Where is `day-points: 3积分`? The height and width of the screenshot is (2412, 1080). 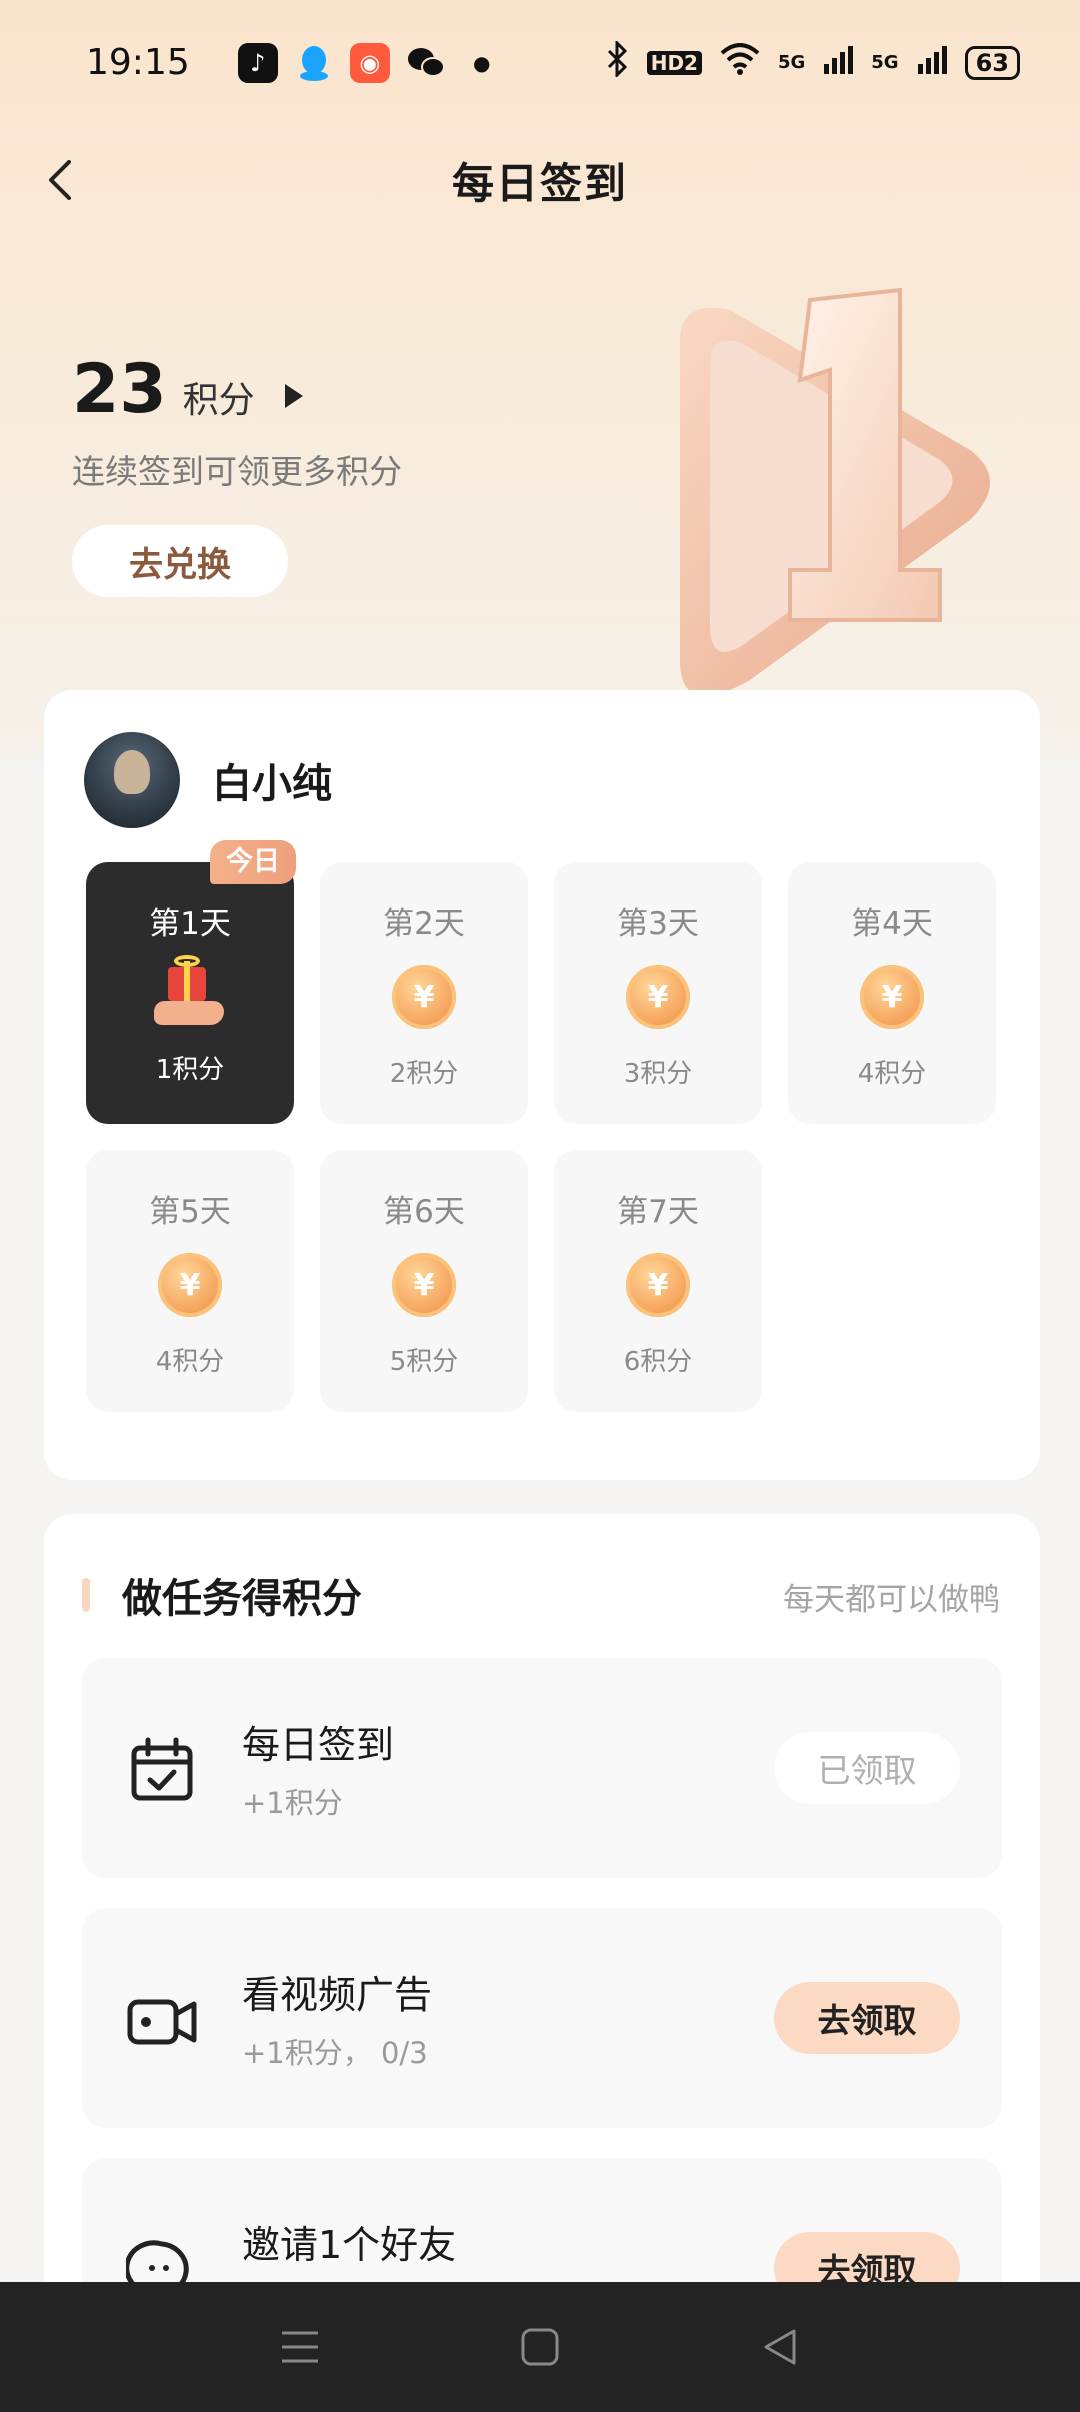 day-points: 3积分 is located at coordinates (658, 1074).